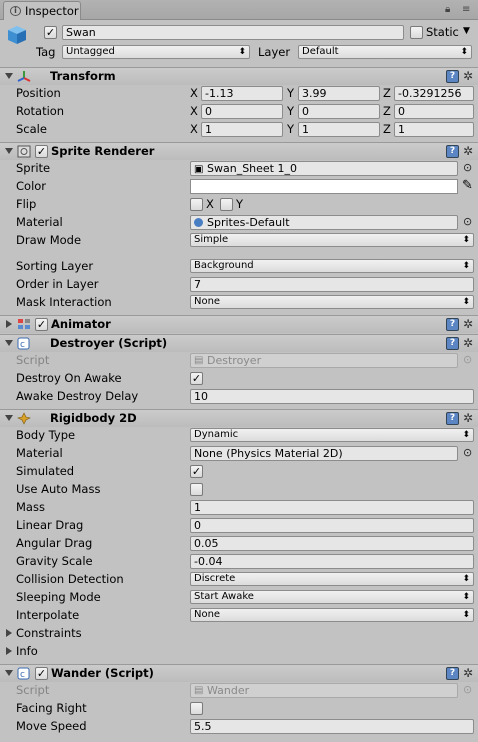  What do you see at coordinates (332, 597) in the screenshot?
I see `sleeping-mode-dropdown: Start Awake ⬍` at bounding box center [332, 597].